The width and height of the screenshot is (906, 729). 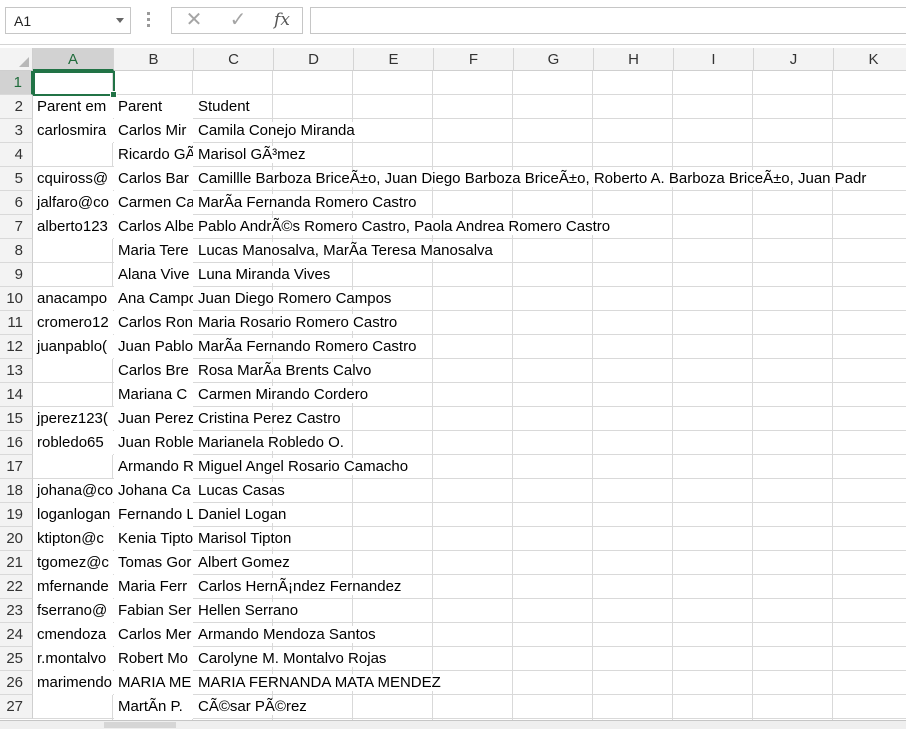 What do you see at coordinates (154, 59) in the screenshot?
I see `column-header-b: B` at bounding box center [154, 59].